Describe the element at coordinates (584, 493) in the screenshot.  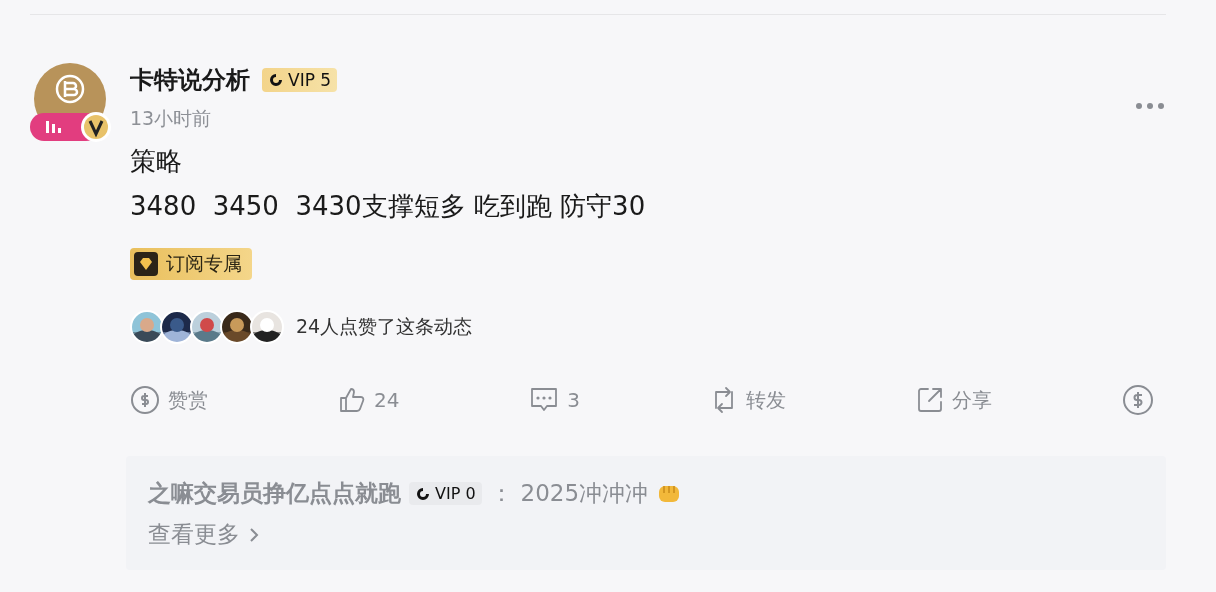
I see `comment-text: 2025冲冲冲` at that location.